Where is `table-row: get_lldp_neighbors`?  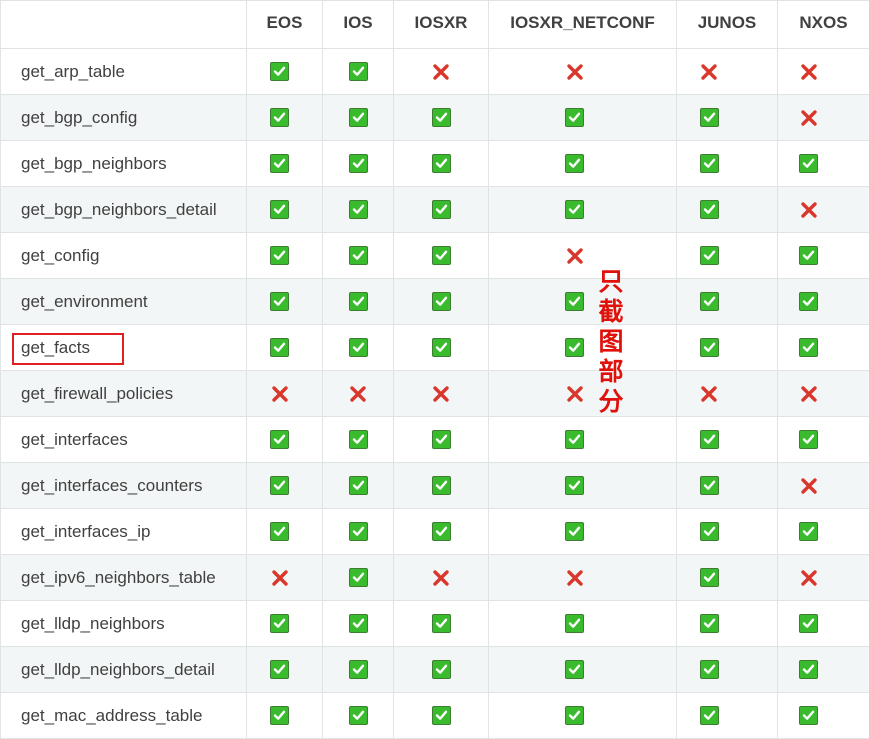 table-row: get_lldp_neighbors is located at coordinates (435, 624).